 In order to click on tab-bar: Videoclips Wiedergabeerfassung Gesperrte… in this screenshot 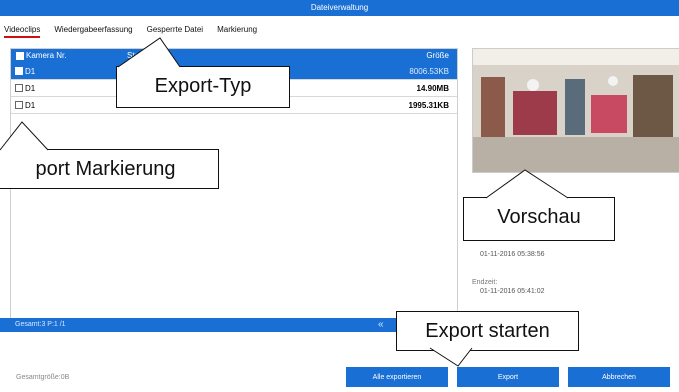, I will do `click(133, 30)`.